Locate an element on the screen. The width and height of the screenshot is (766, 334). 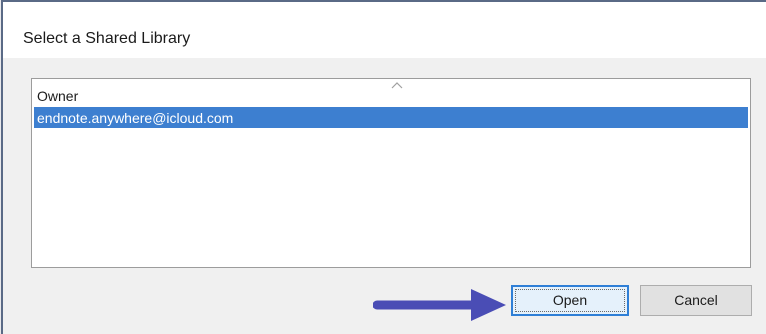
column-header-owner: Owner is located at coordinates (391, 92).